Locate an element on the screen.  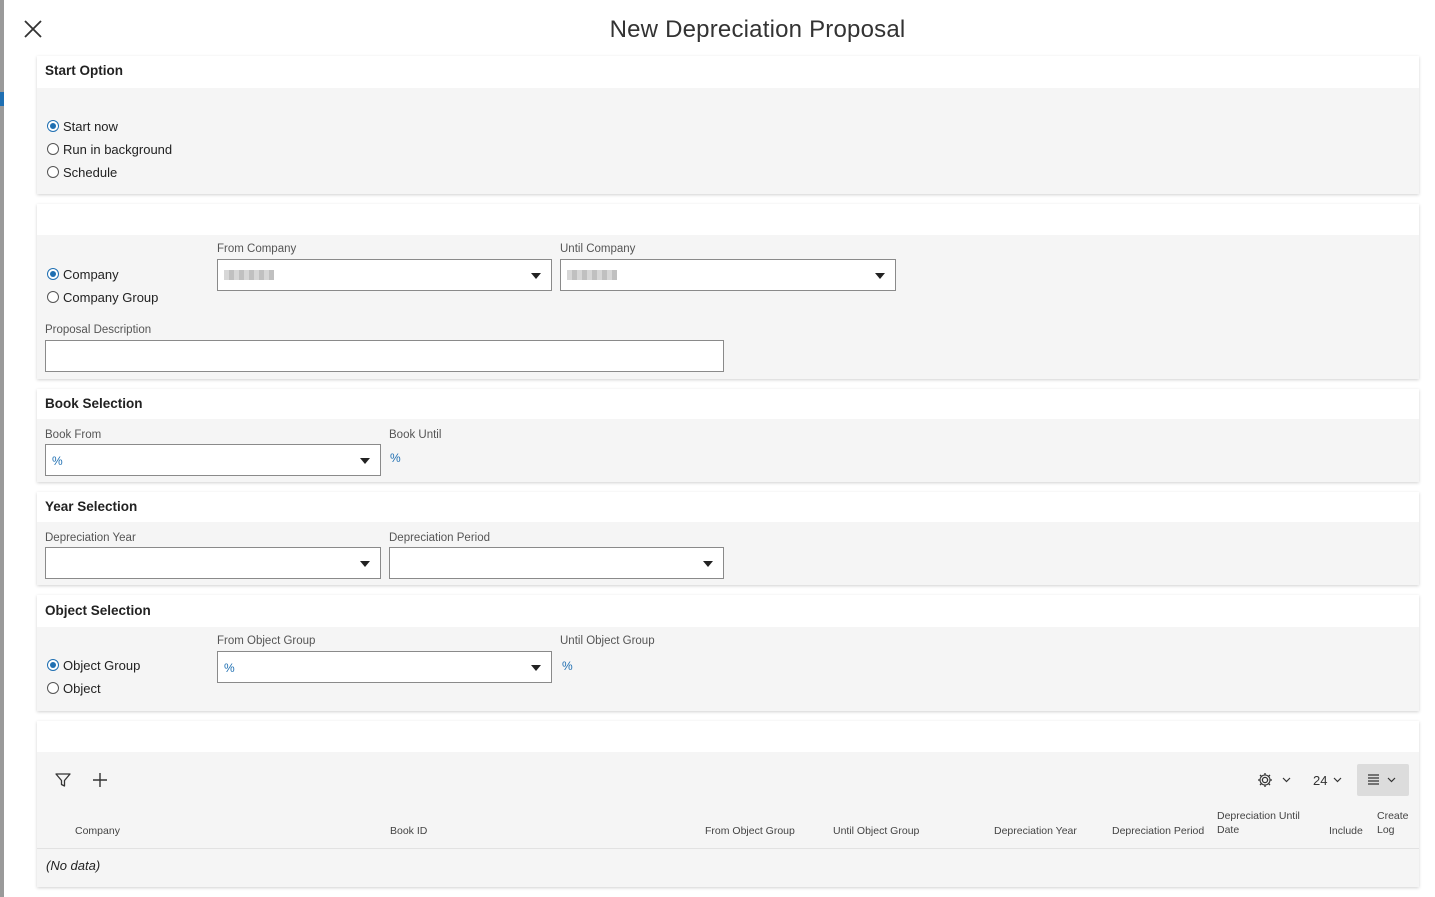
radio-start-now: Start now is located at coordinates (82, 126).